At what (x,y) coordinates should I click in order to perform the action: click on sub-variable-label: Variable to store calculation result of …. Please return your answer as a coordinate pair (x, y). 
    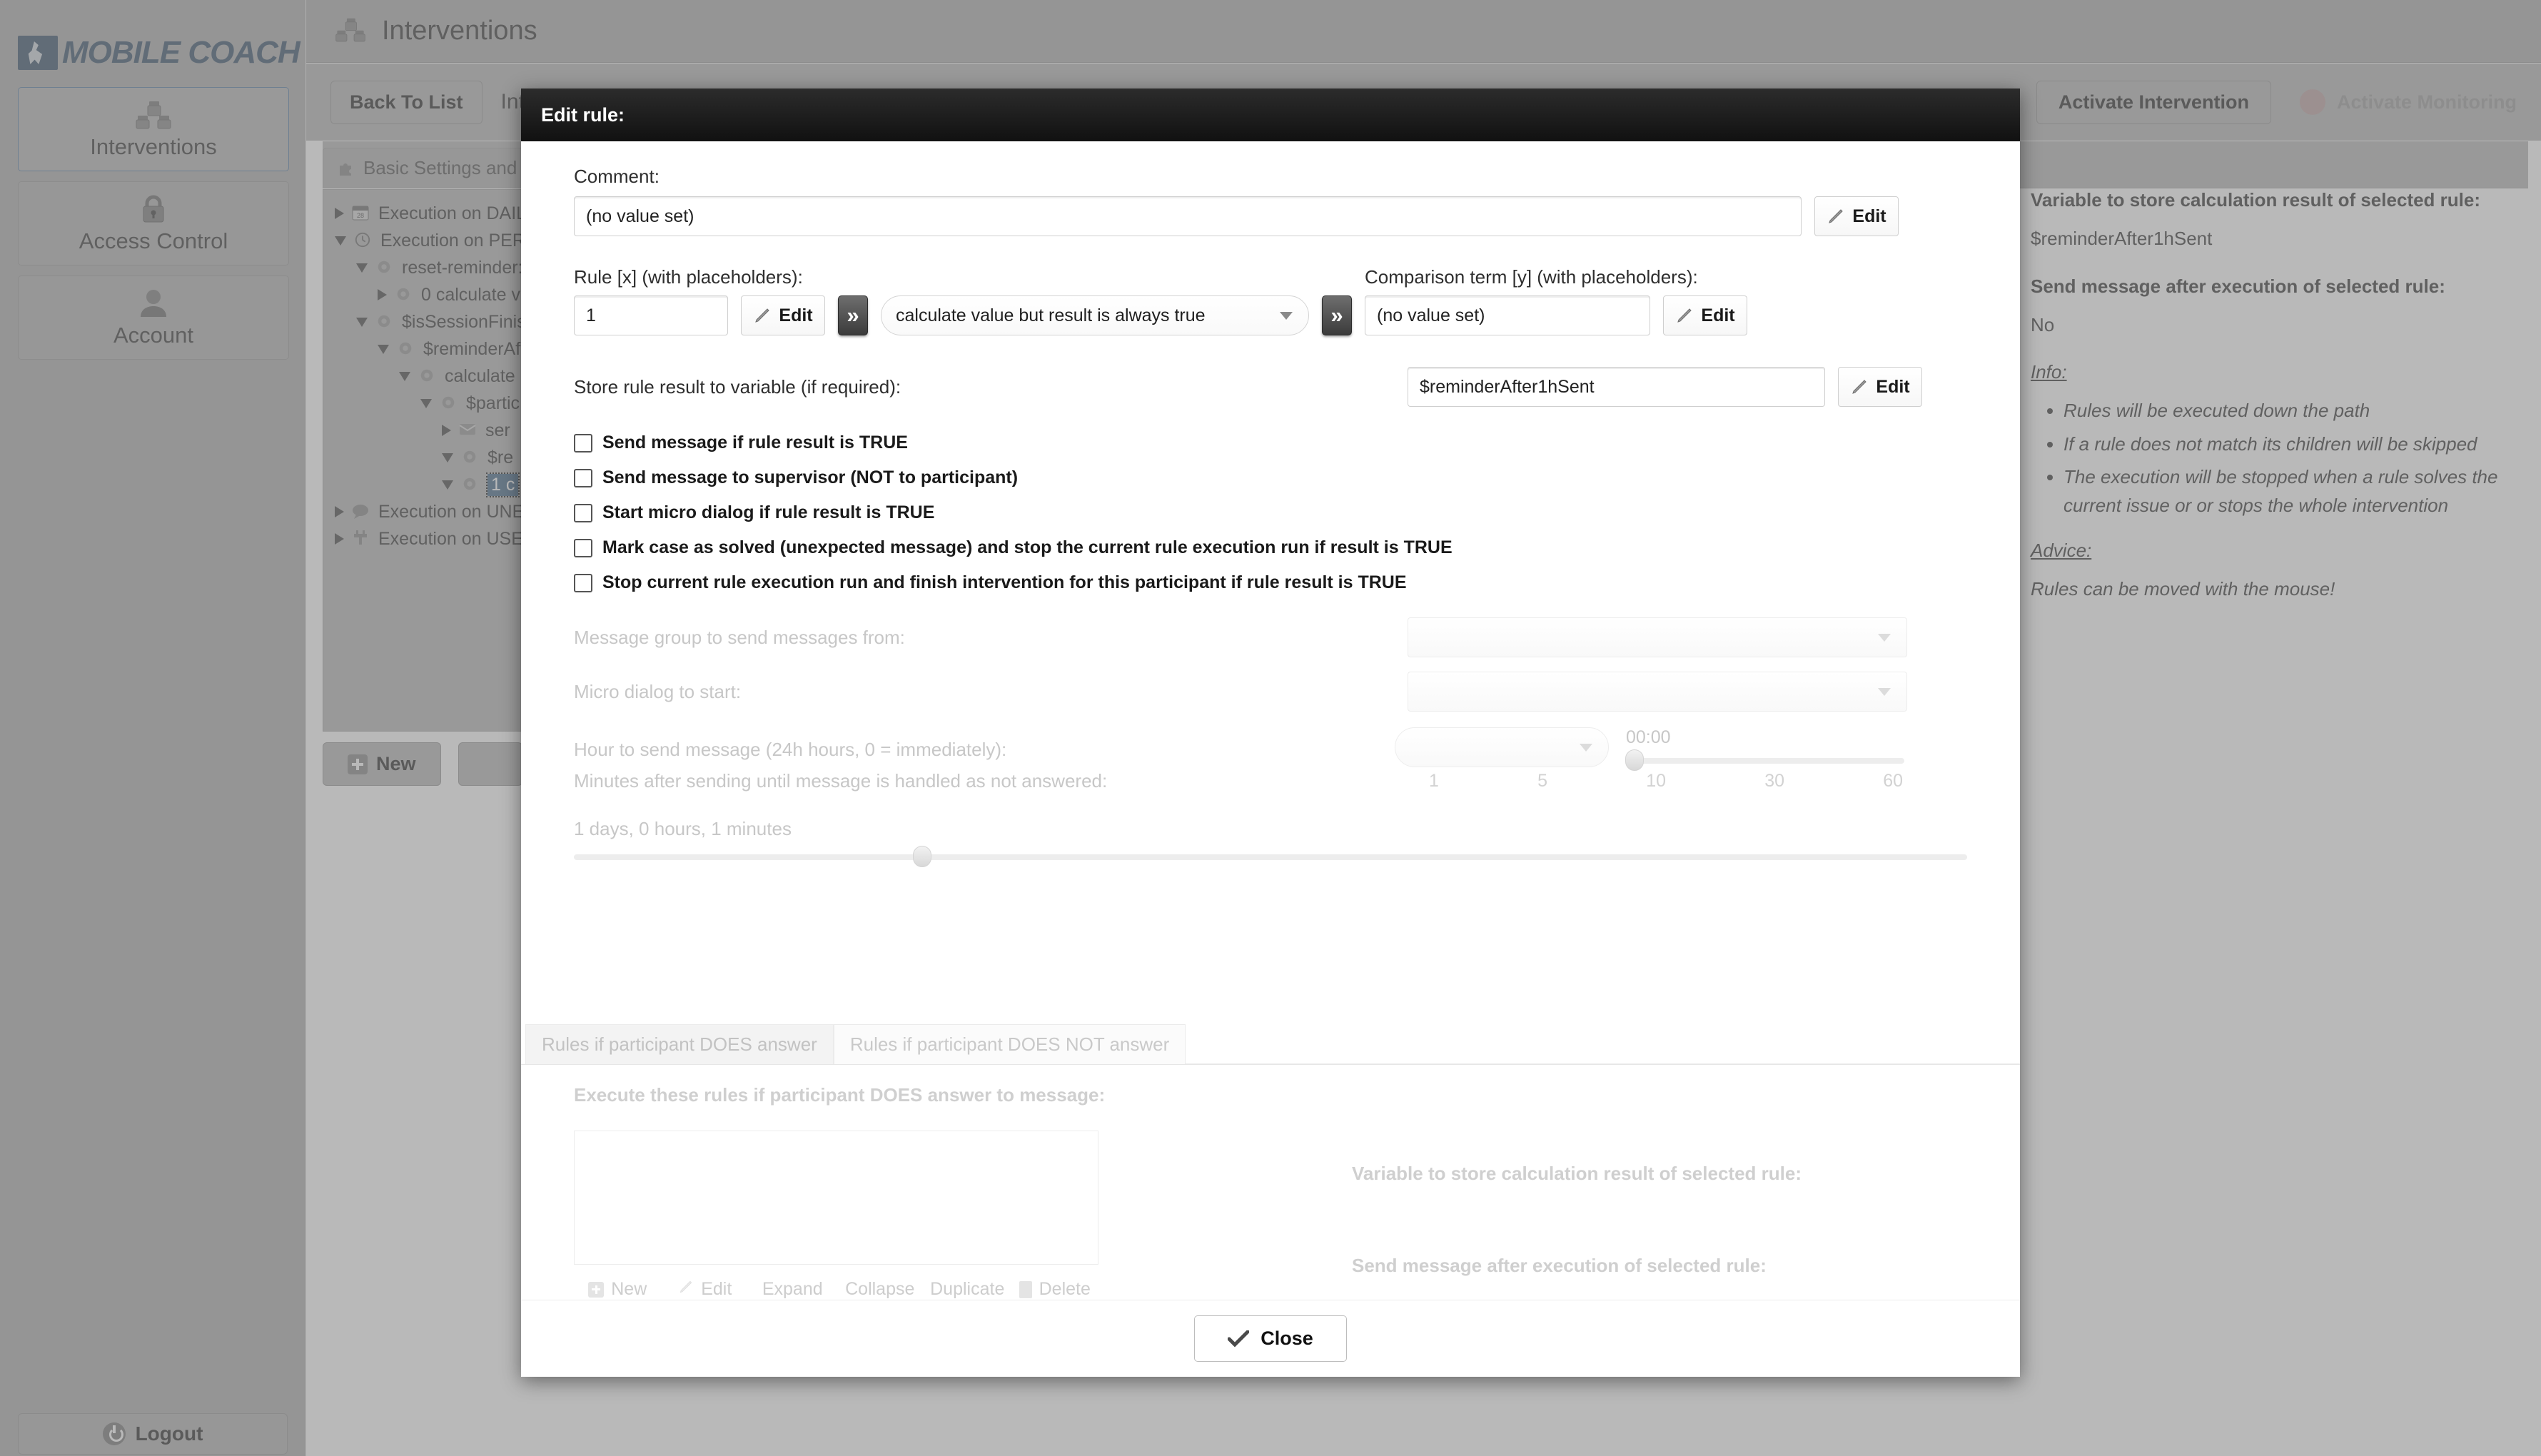
    Looking at the image, I should click on (1577, 1173).